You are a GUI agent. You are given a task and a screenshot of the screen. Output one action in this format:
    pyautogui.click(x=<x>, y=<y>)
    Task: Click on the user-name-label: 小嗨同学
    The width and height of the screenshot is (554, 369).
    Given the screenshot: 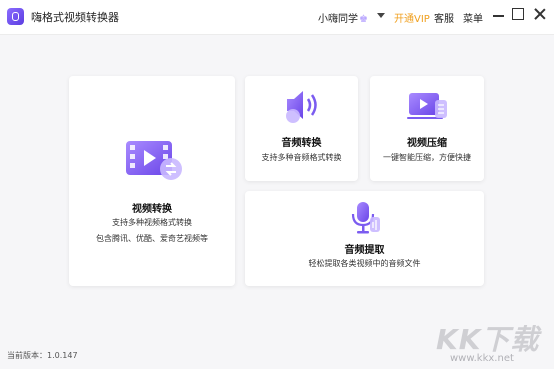 What is the action you would take?
    pyautogui.click(x=338, y=19)
    